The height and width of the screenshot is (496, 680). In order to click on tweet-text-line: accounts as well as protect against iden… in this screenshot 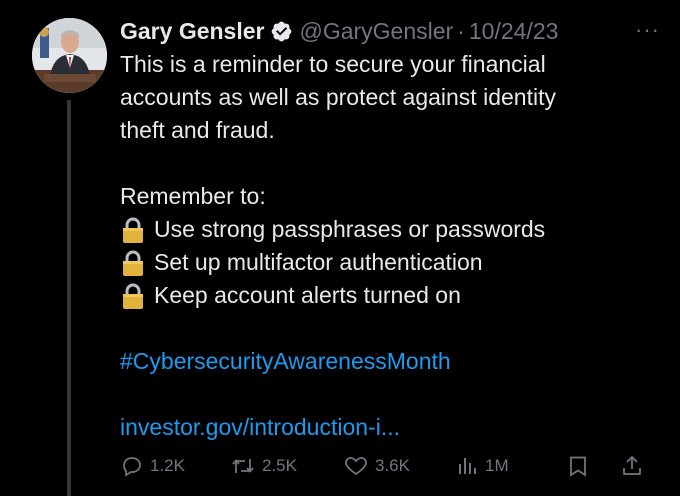, I will do `click(338, 97)`.